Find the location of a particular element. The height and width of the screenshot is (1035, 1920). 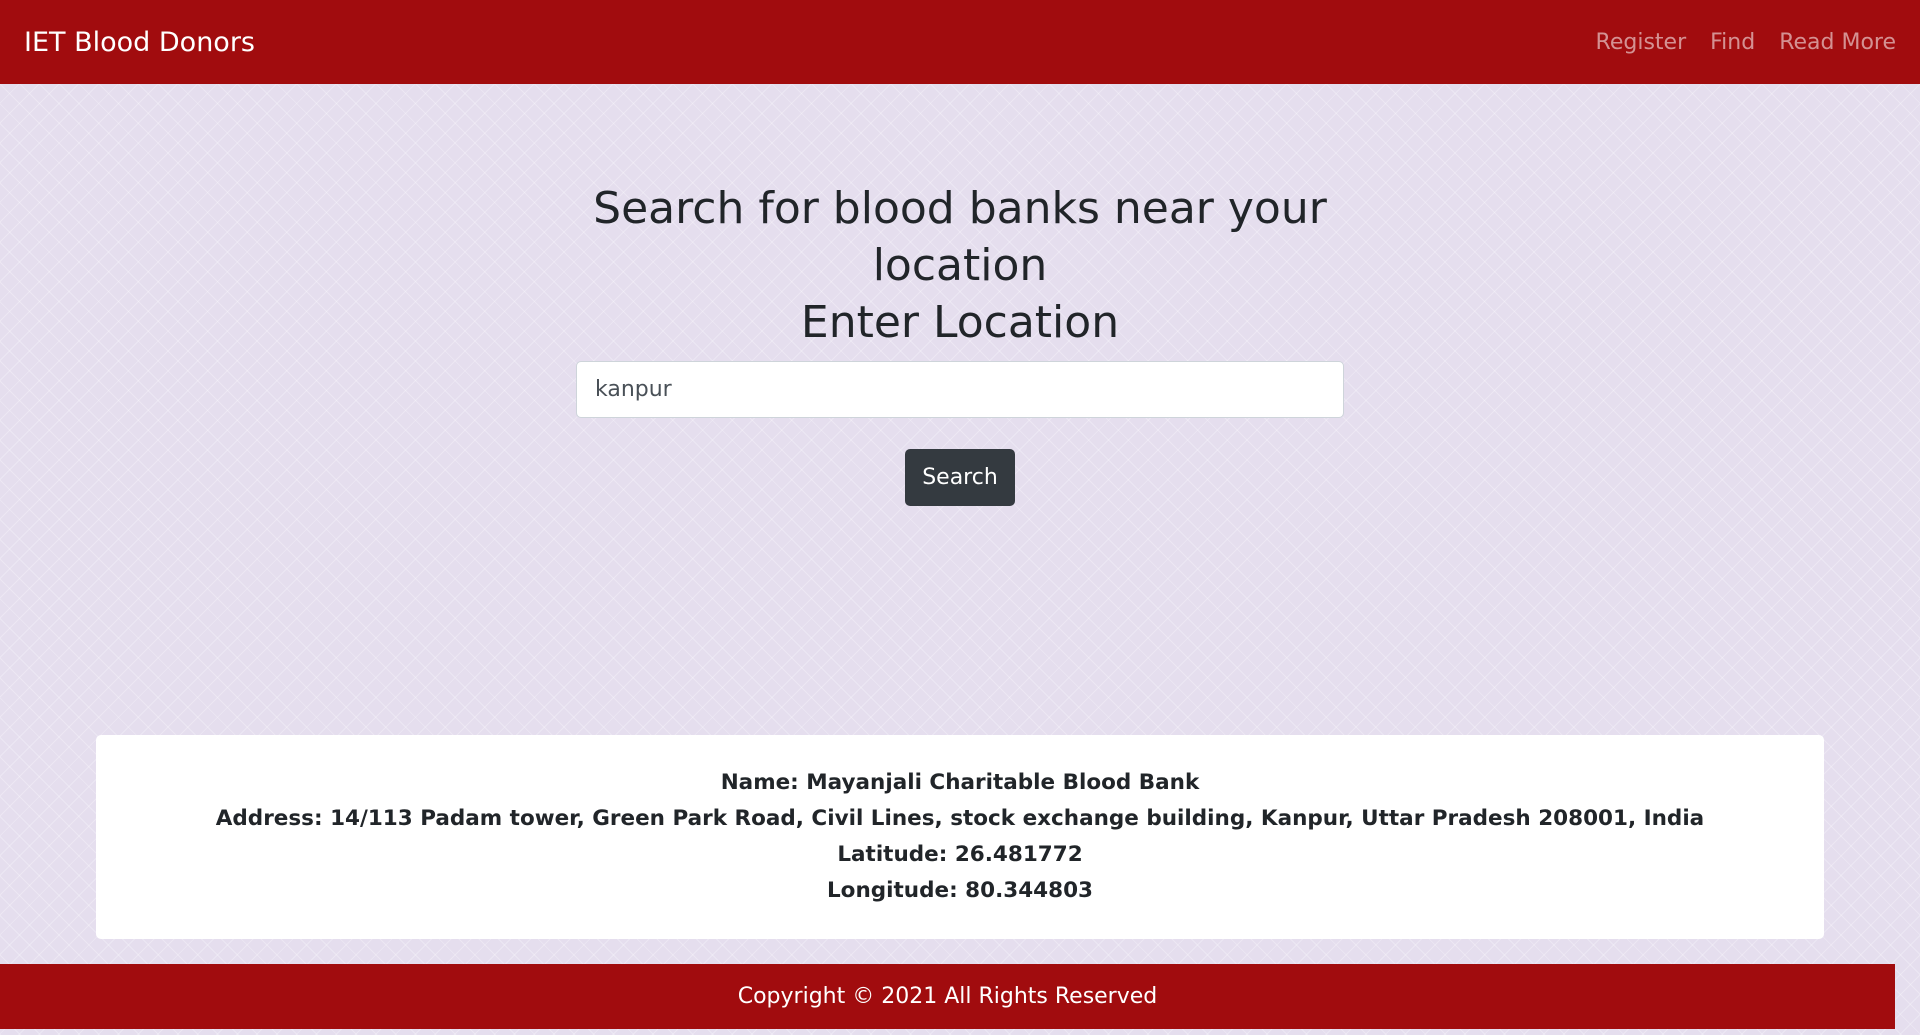

brand-link: IET Blood Donors is located at coordinates (139, 42).